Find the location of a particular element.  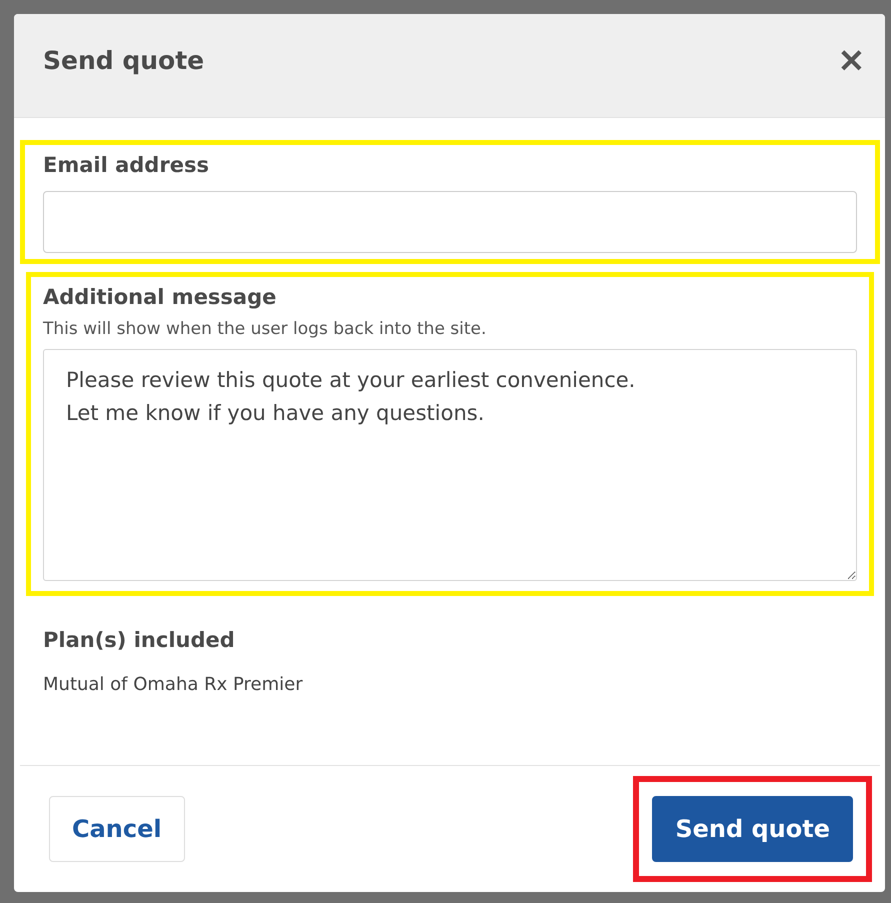

dialog-title: Send quote is located at coordinates (123, 60).